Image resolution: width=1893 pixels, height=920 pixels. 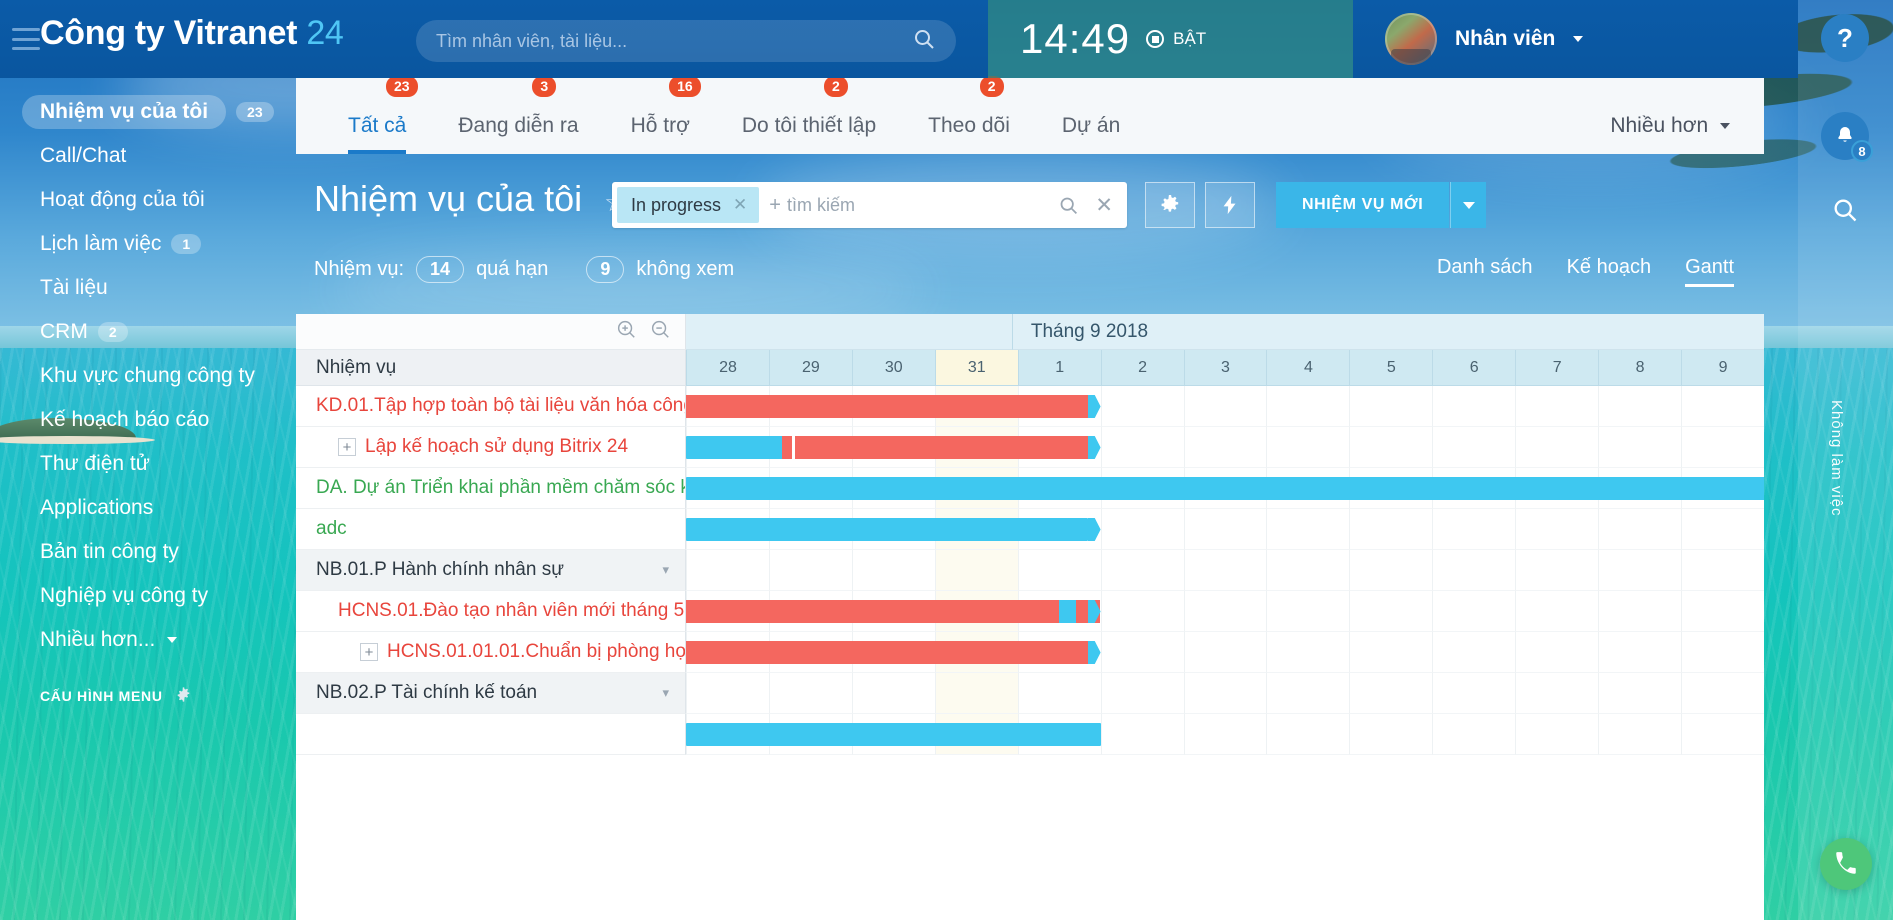 What do you see at coordinates (605, 269) in the screenshot?
I see `unseen-count: 9` at bounding box center [605, 269].